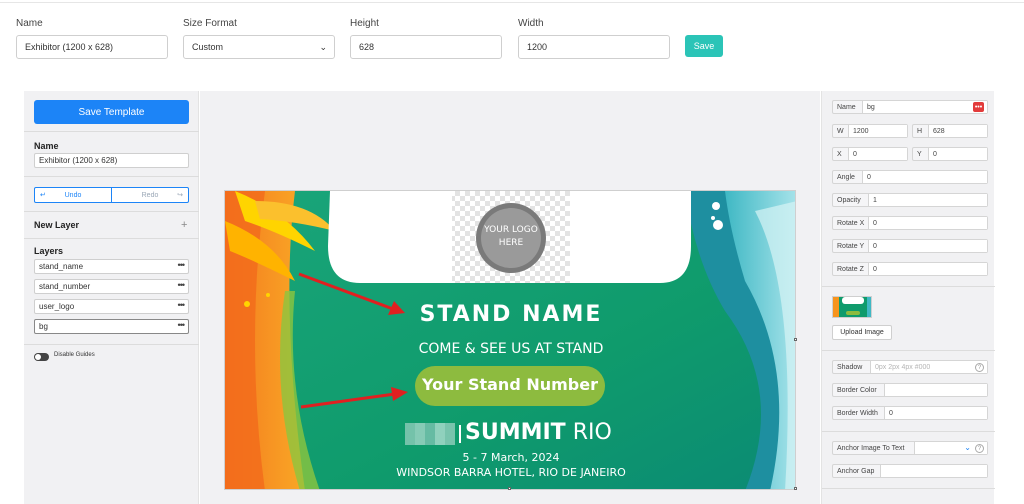  What do you see at coordinates (511, 236) in the screenshot?
I see `logo-placeholder-text: YOUR LOGO HERE` at bounding box center [511, 236].